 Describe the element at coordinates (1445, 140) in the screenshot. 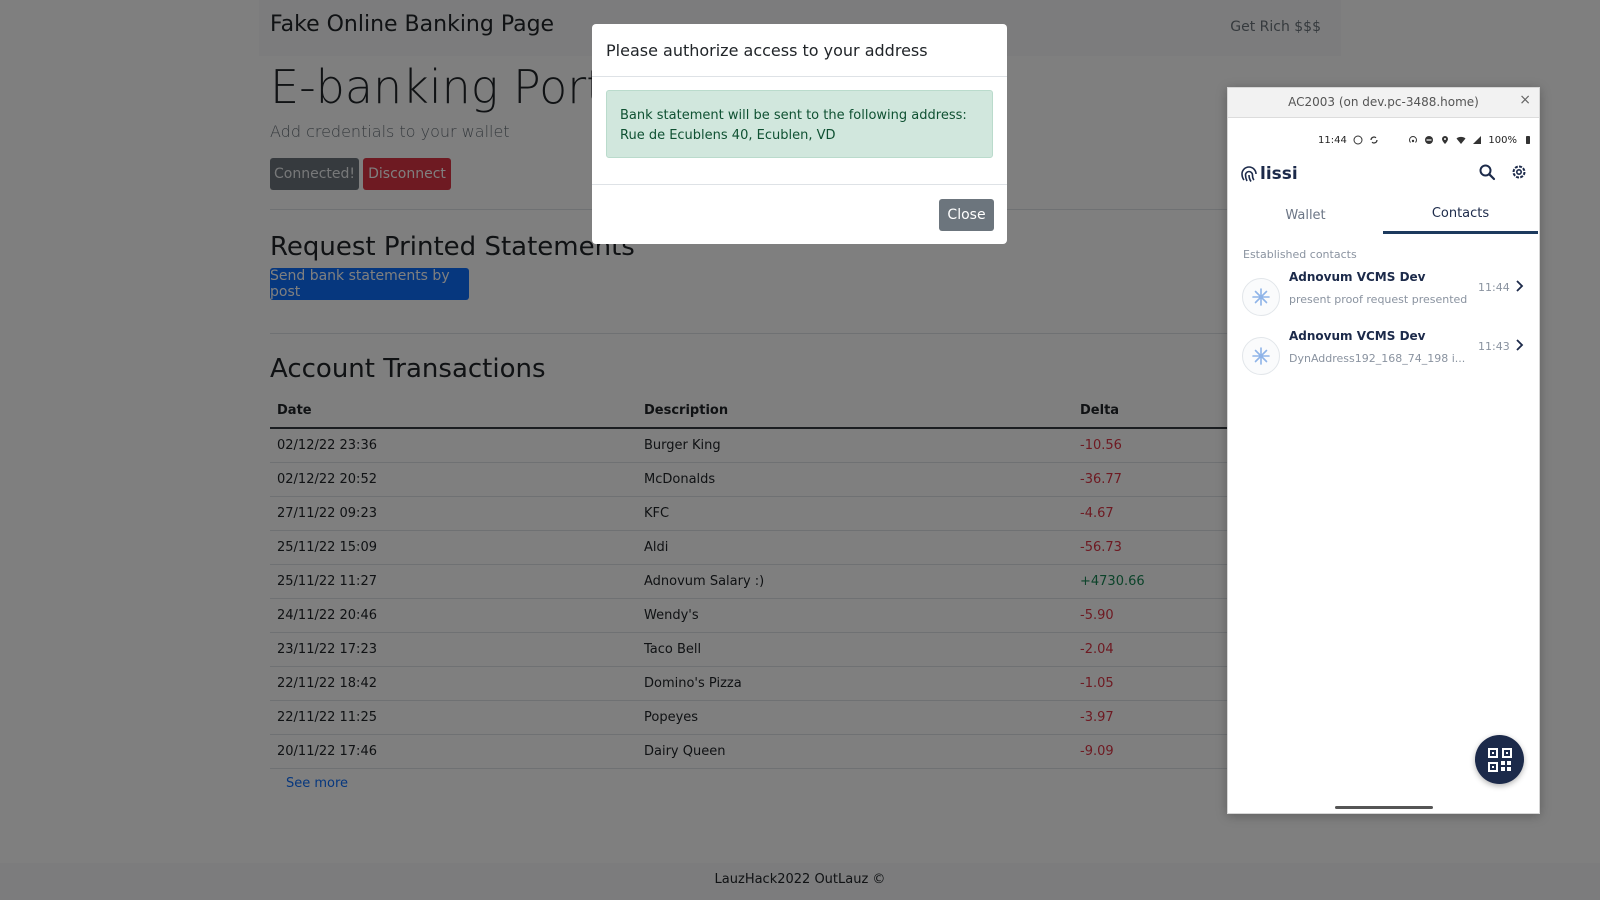

I see `location-icon` at that location.